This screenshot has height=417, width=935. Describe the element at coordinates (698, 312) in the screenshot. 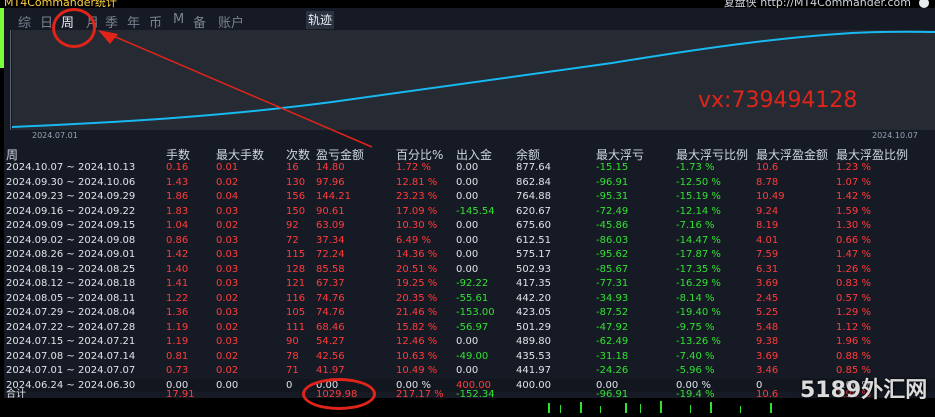

I see `cell-max-drawdown-ratio: -19.40 %` at that location.